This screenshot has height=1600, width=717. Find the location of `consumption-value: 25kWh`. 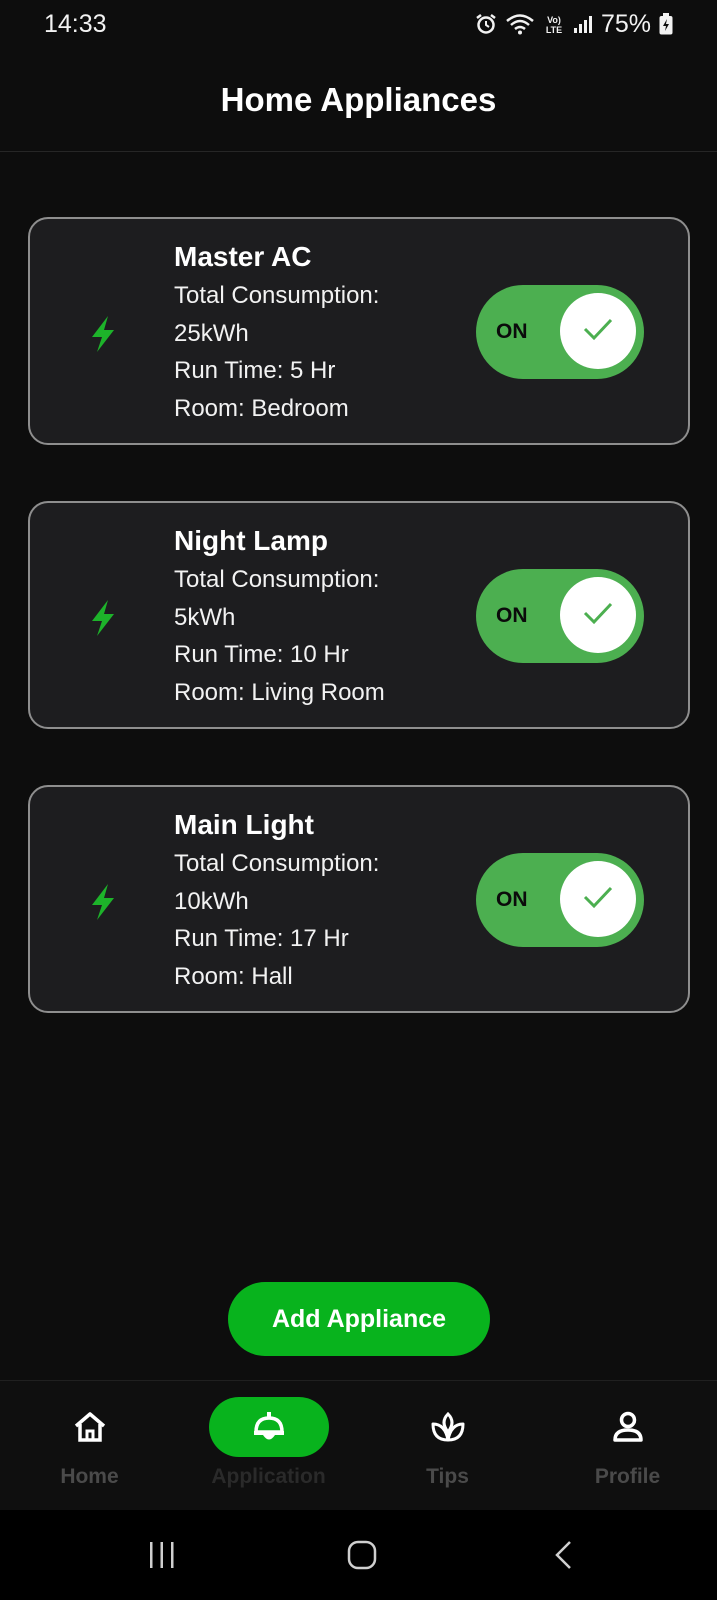

consumption-value: 25kWh is located at coordinates (211, 333).